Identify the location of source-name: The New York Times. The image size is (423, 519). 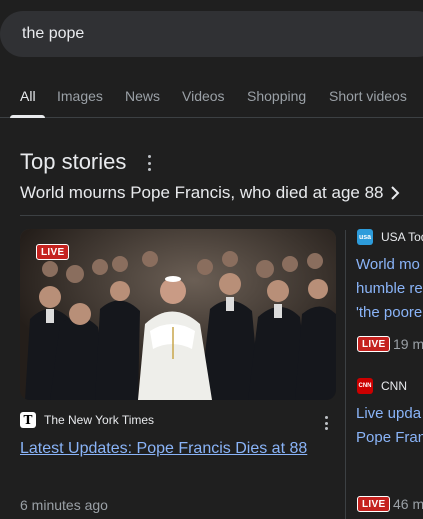
(99, 420).